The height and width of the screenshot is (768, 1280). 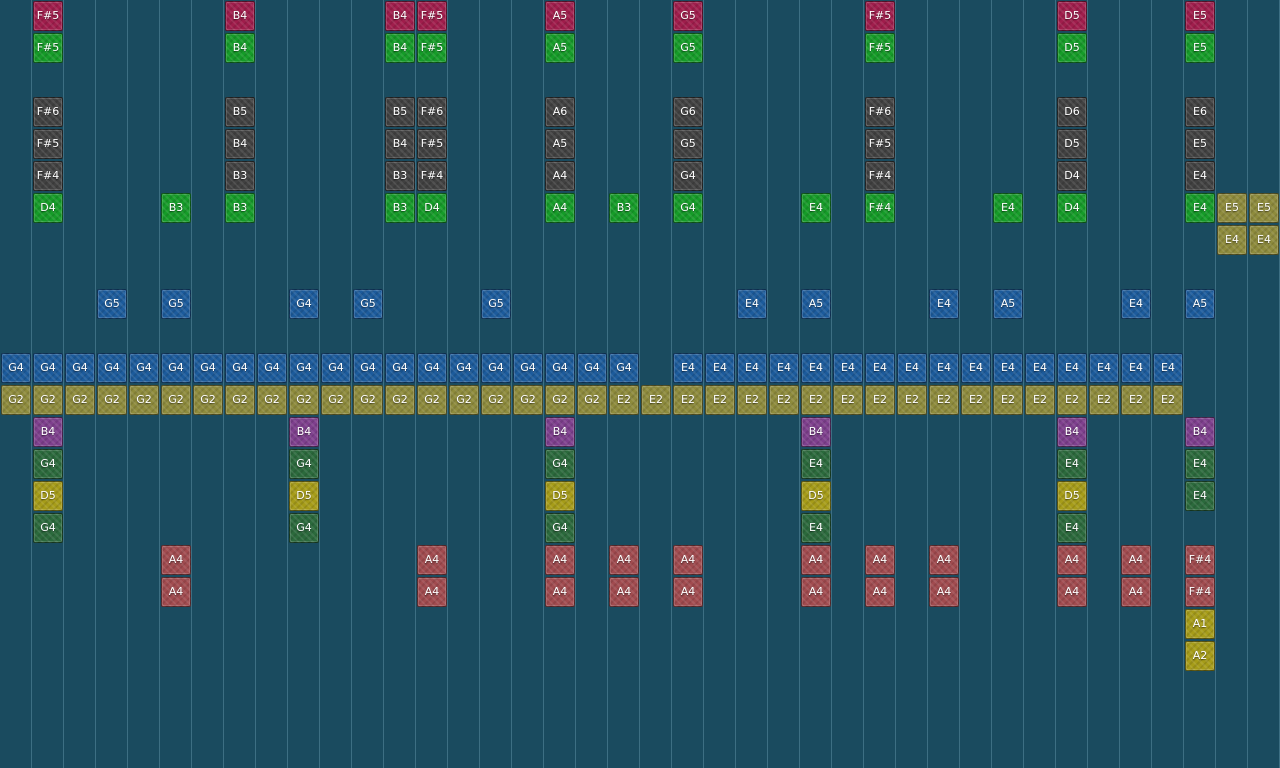 What do you see at coordinates (1200, 112) in the screenshot?
I see `note-block: E6` at bounding box center [1200, 112].